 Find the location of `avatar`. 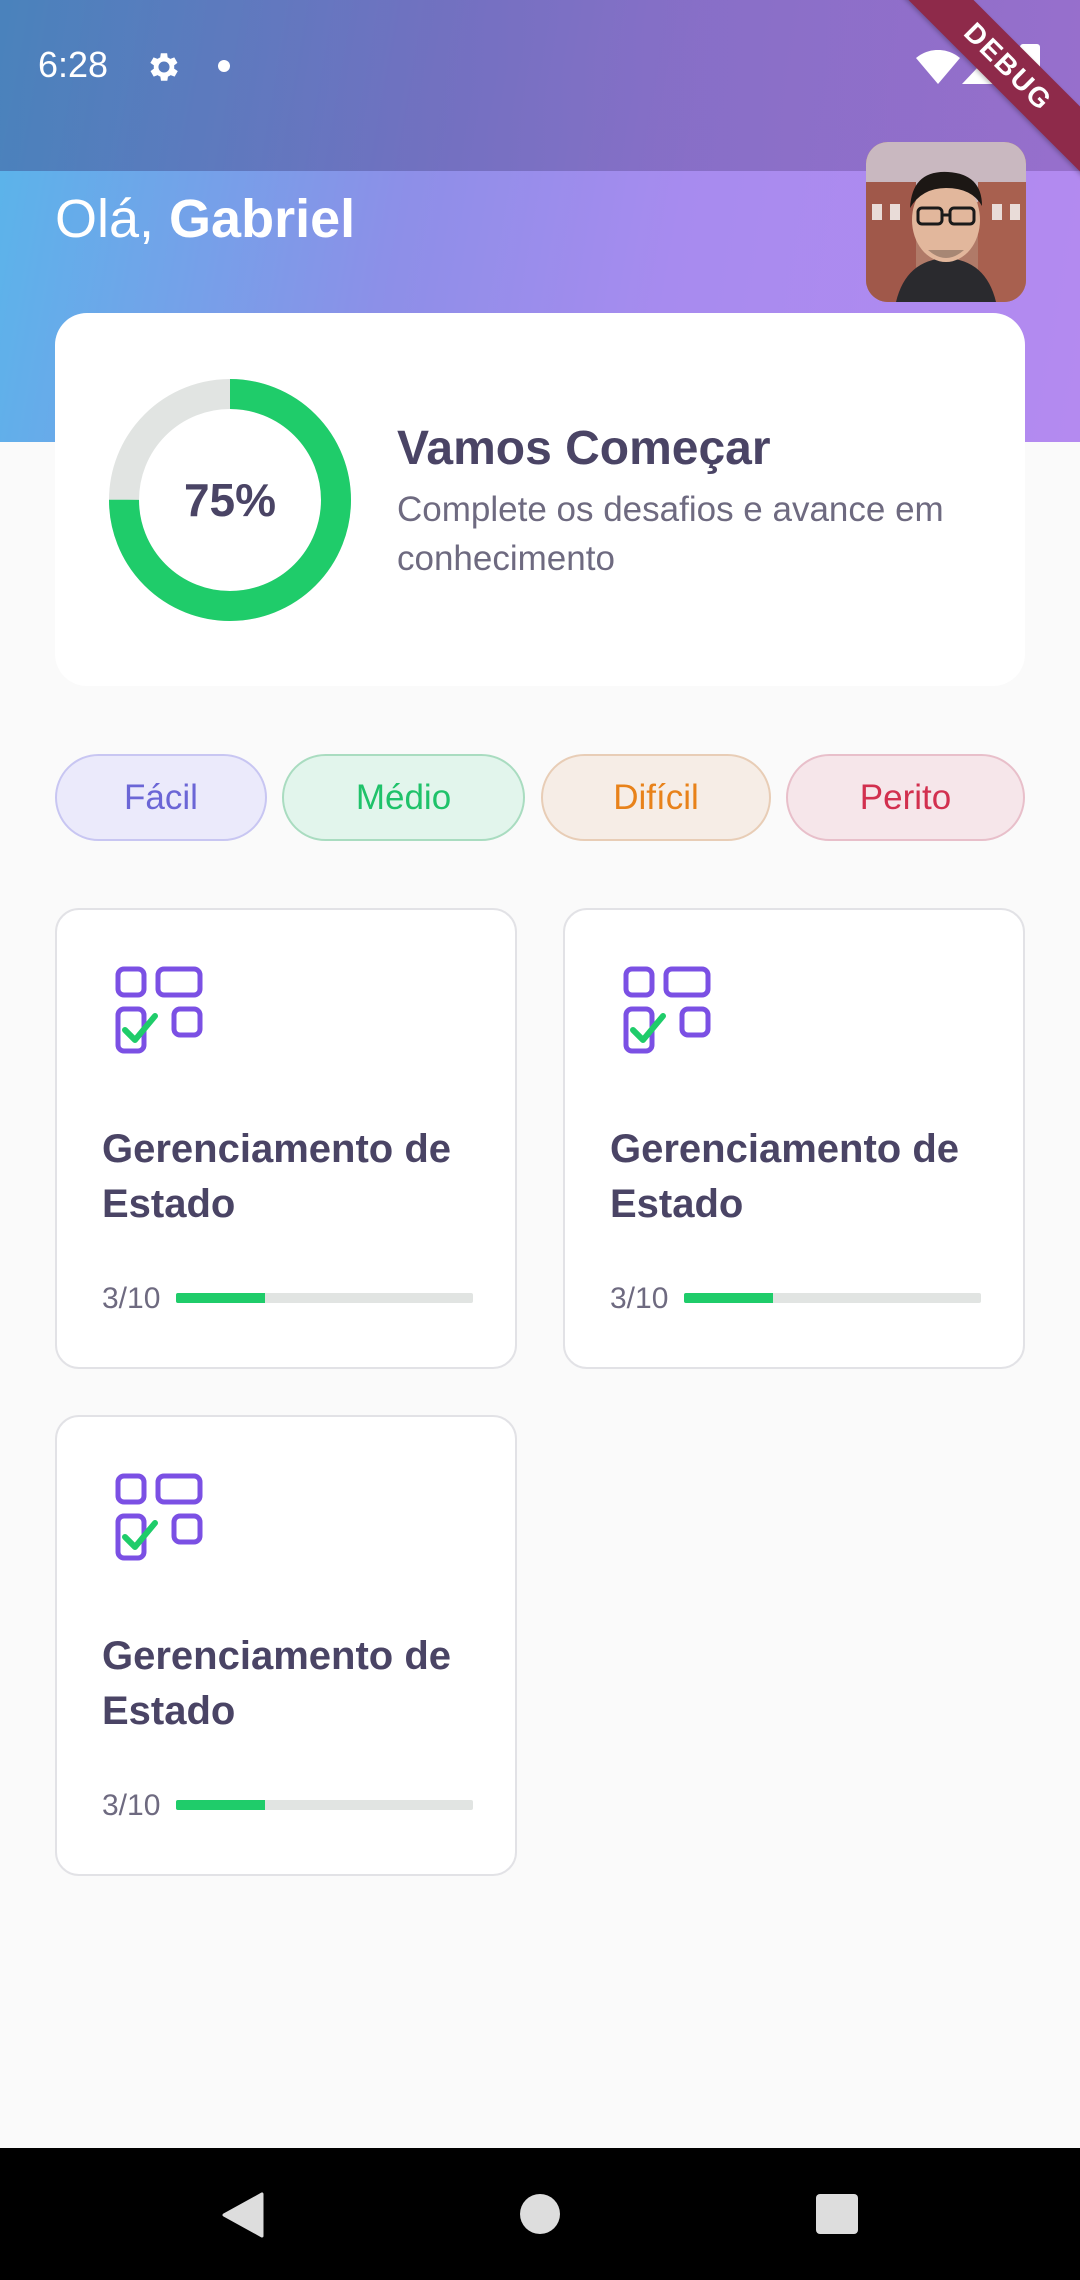

avatar is located at coordinates (946, 222).